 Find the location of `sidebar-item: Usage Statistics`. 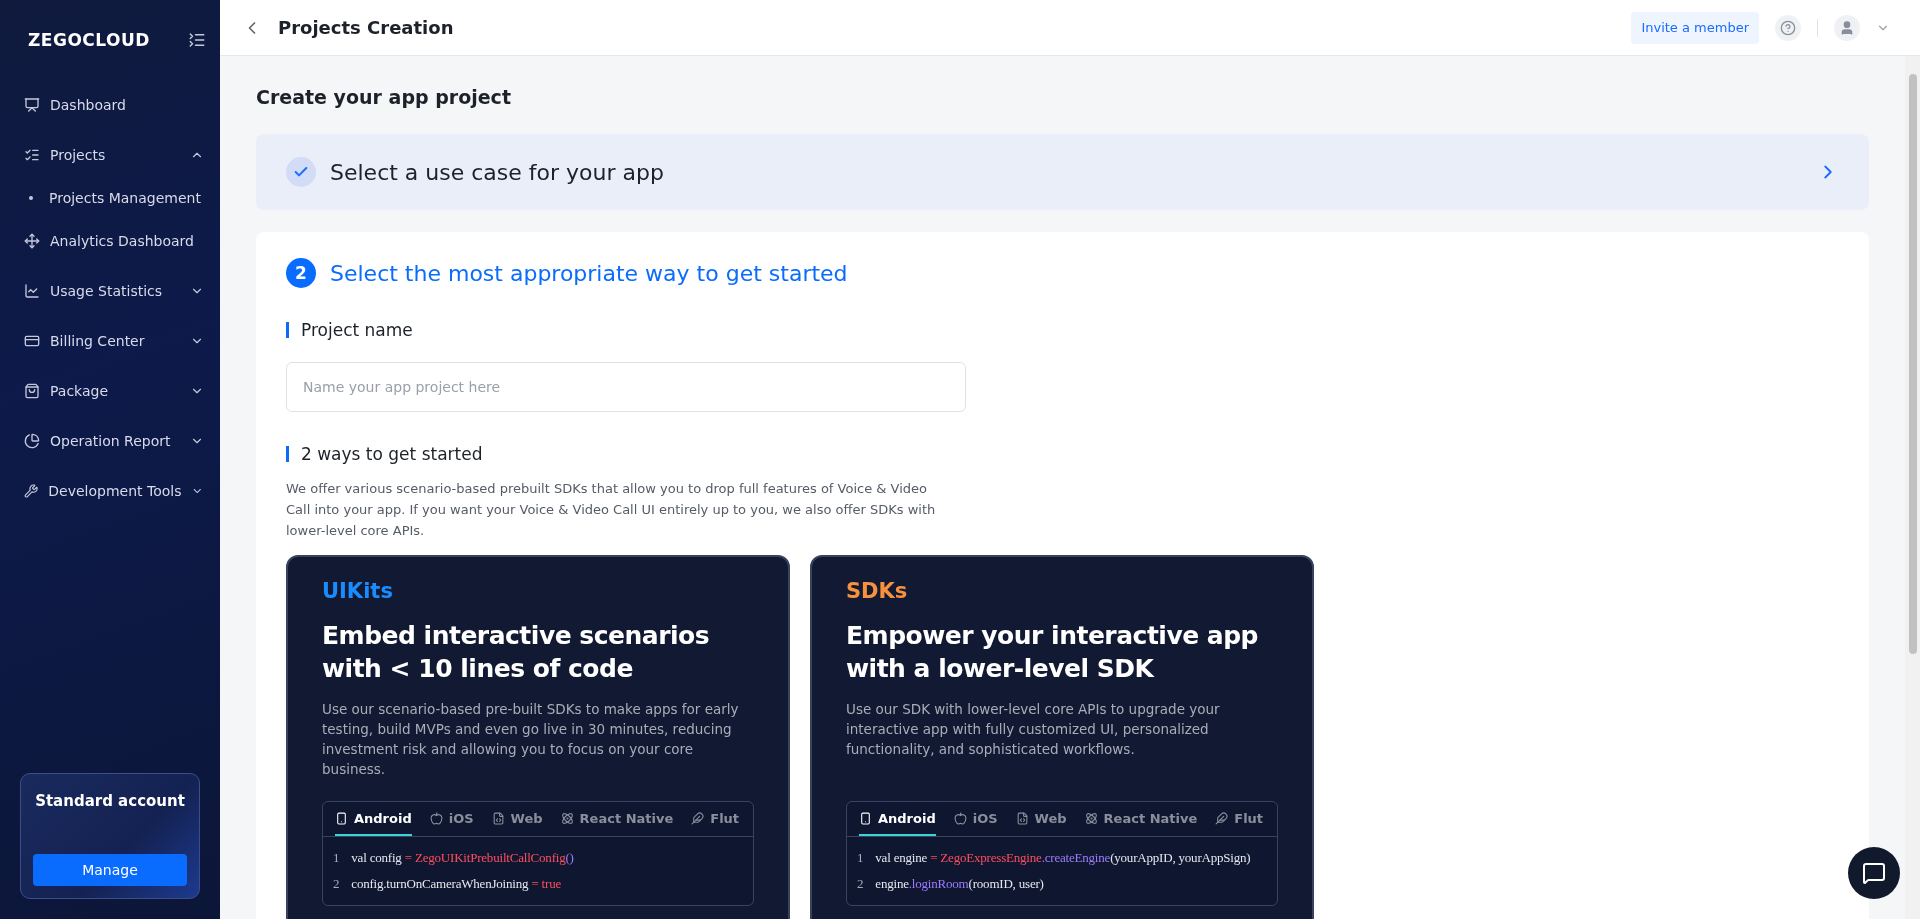

sidebar-item: Usage Statistics is located at coordinates (110, 291).